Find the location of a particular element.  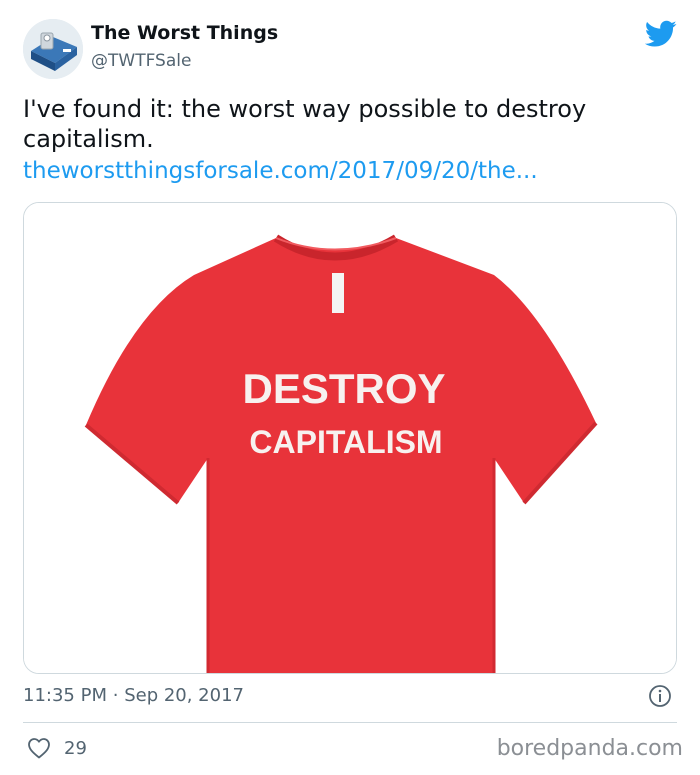

info-icon is located at coordinates (660, 696).